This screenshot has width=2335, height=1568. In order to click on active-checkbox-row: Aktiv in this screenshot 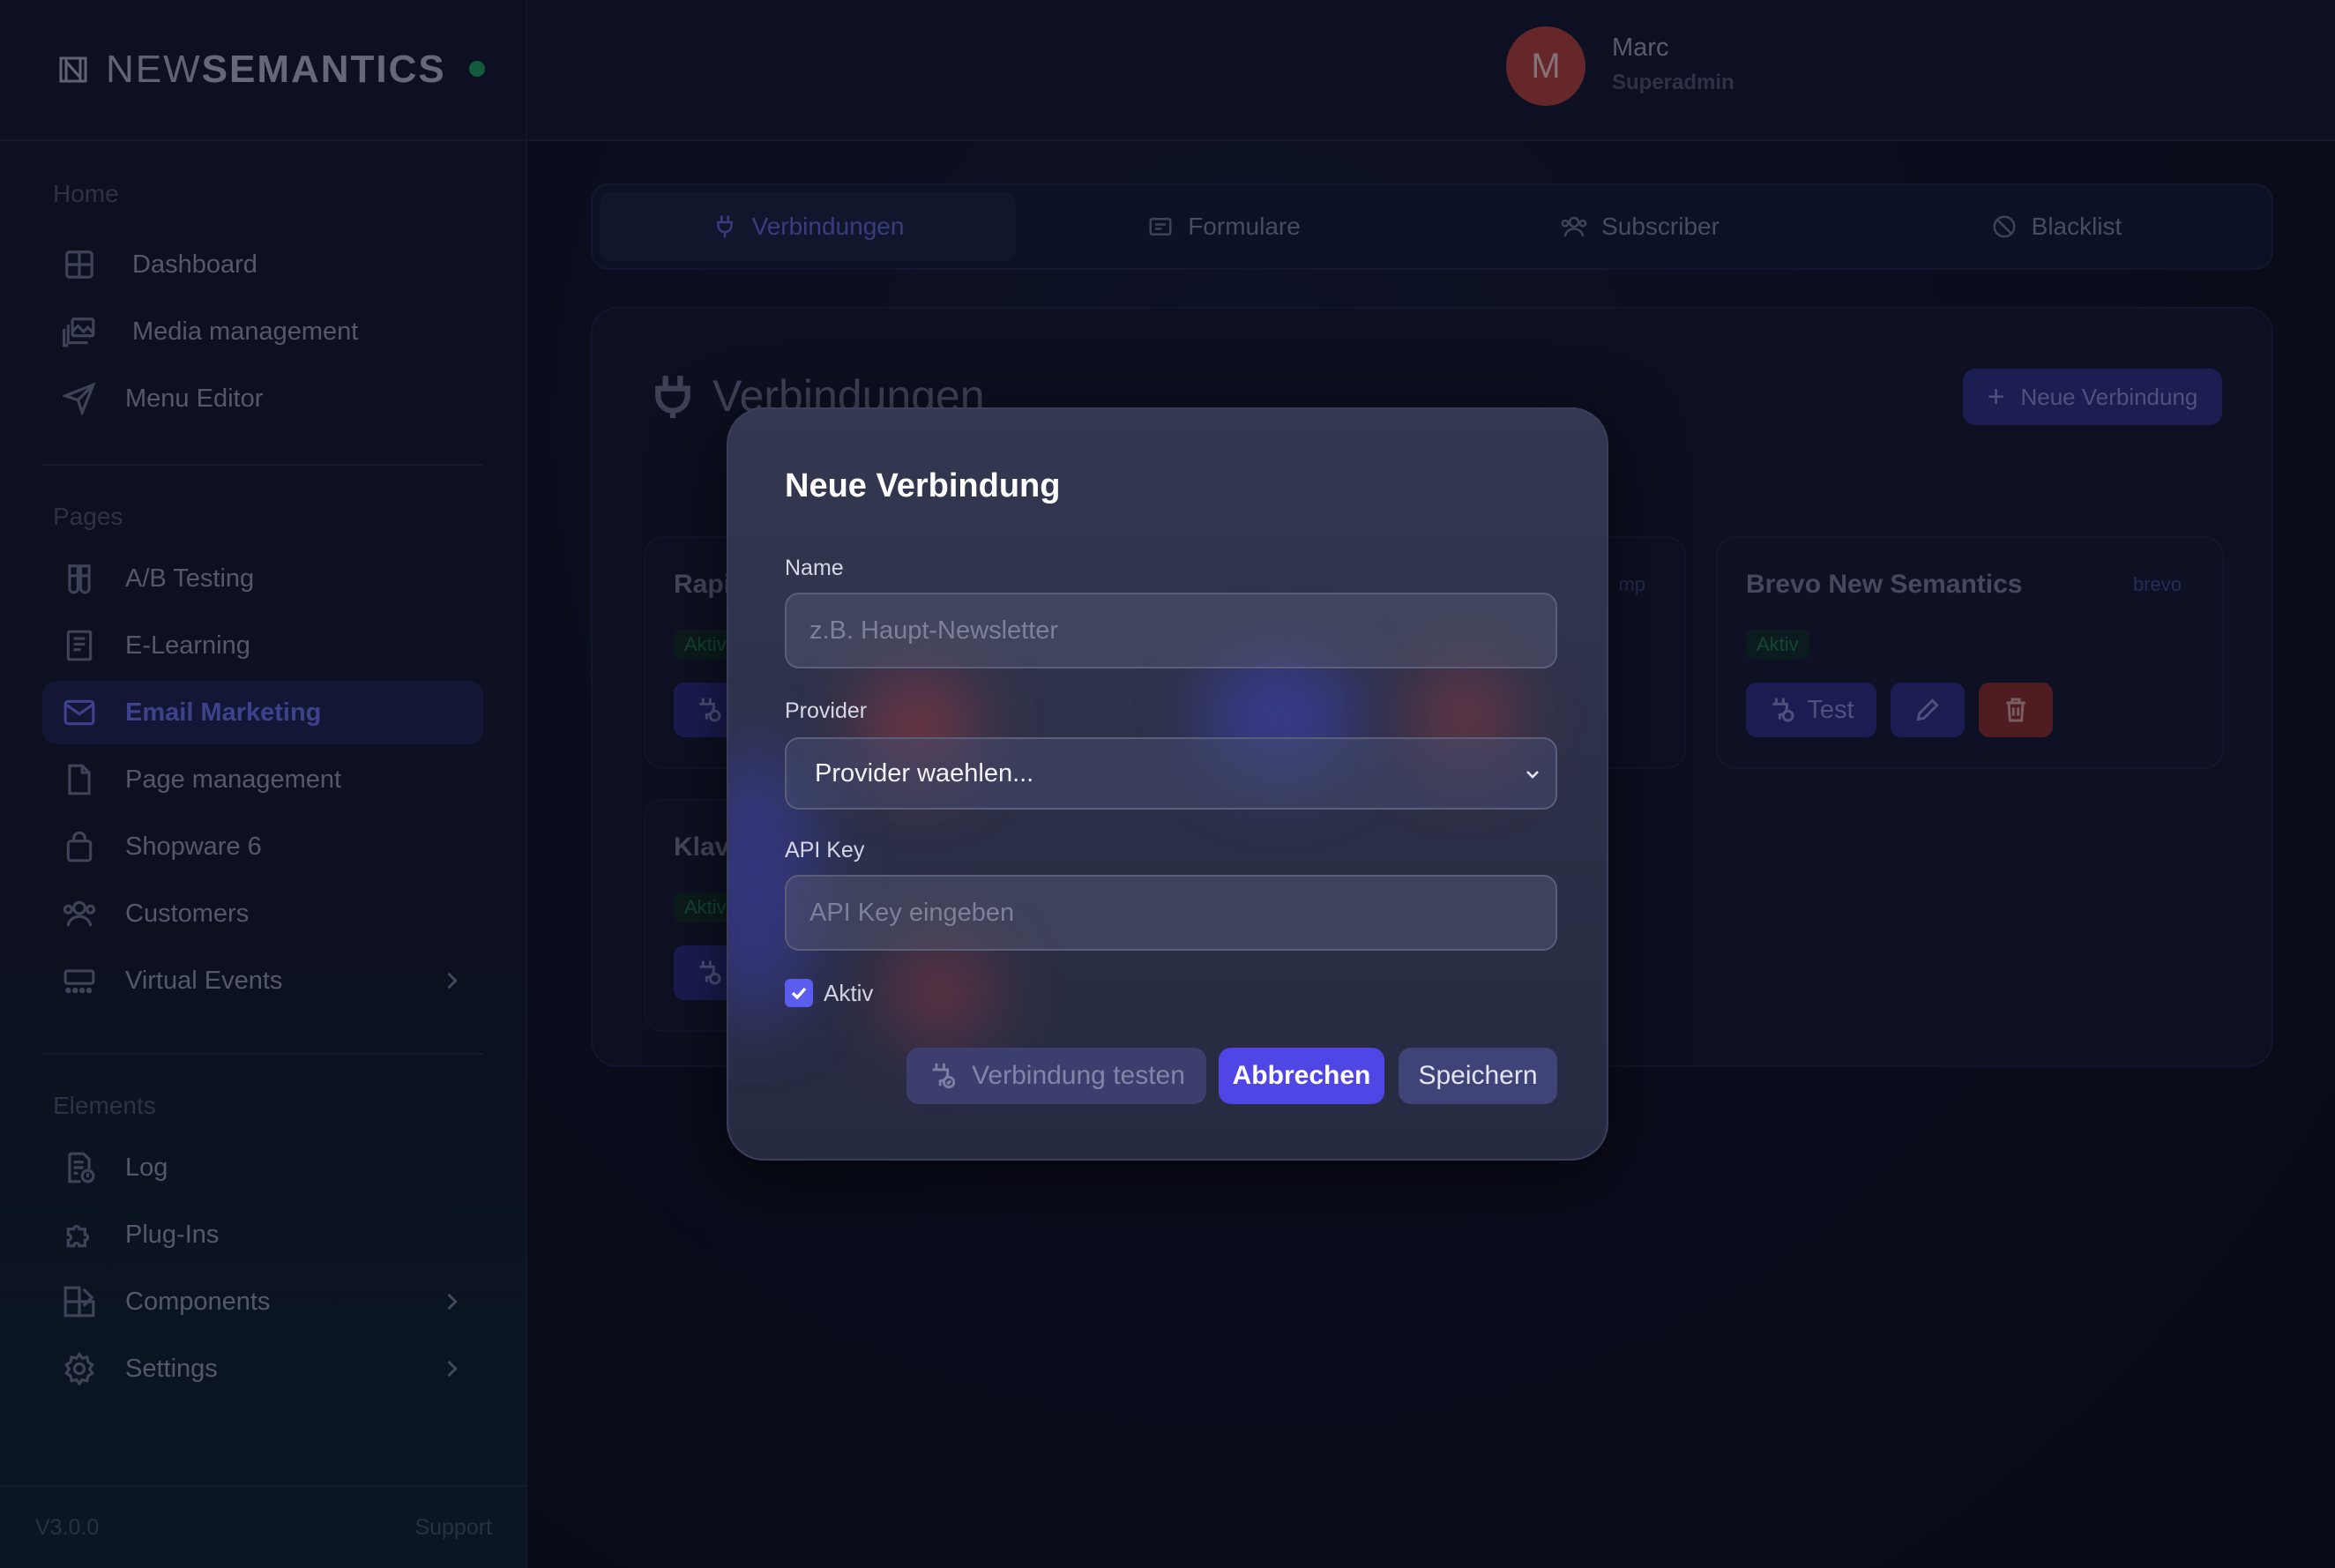, I will do `click(829, 993)`.